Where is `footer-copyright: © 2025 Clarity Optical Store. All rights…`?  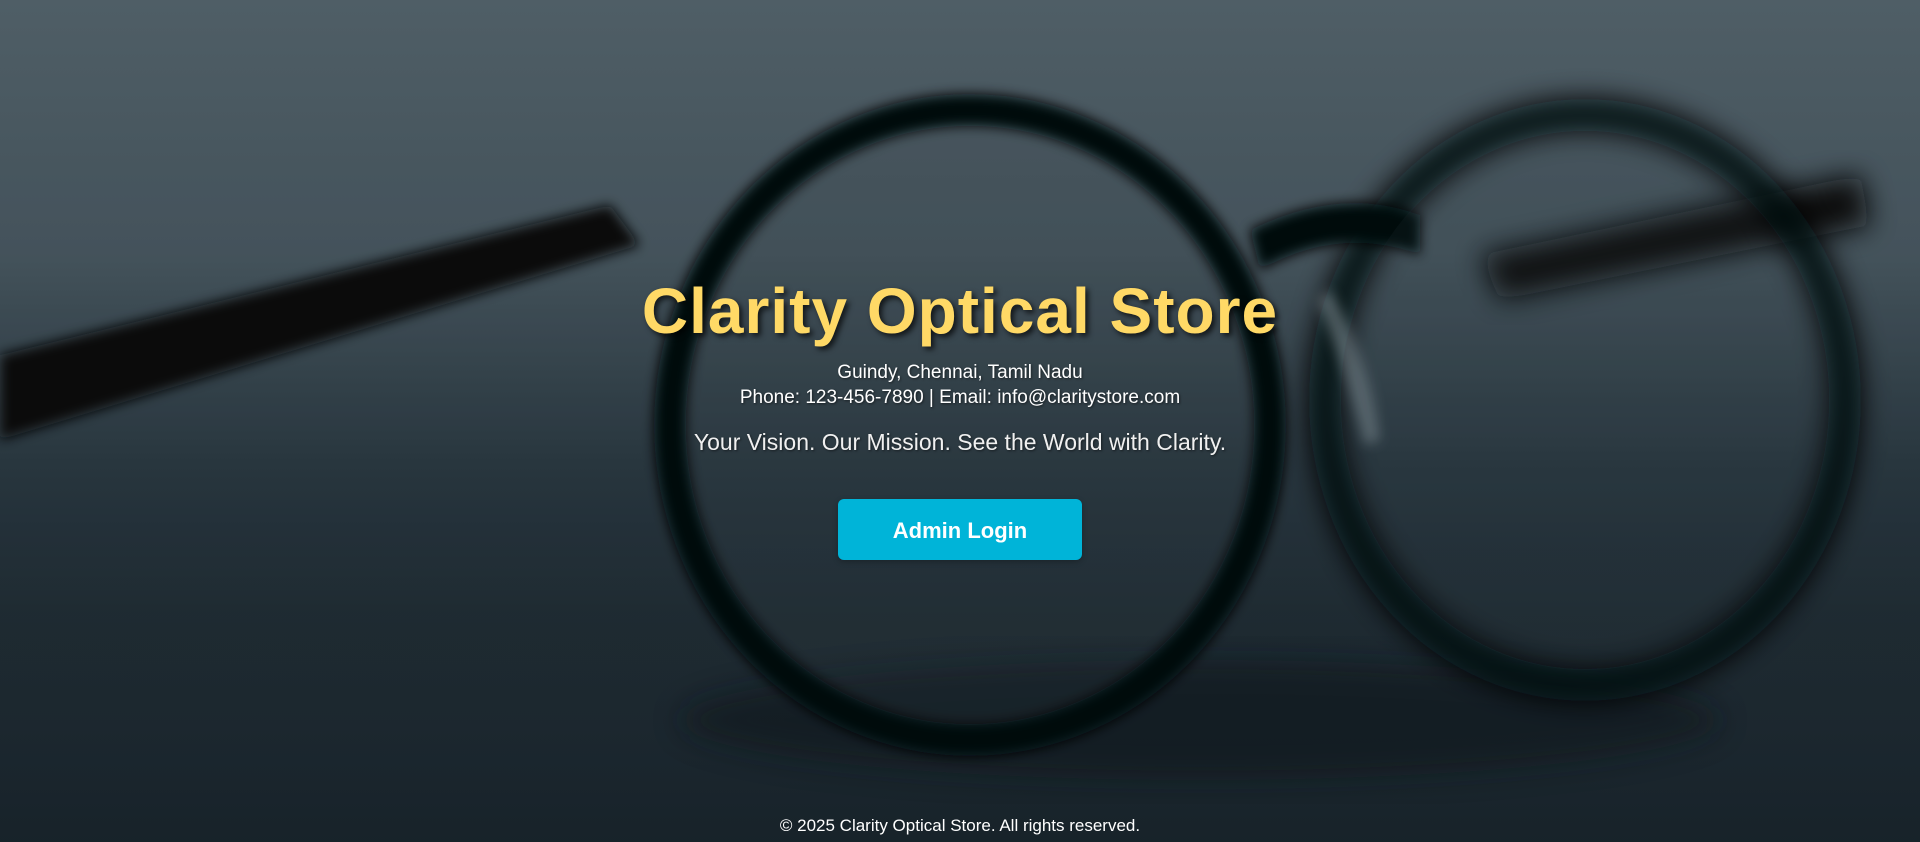 footer-copyright: © 2025 Clarity Optical Store. All rights… is located at coordinates (960, 825).